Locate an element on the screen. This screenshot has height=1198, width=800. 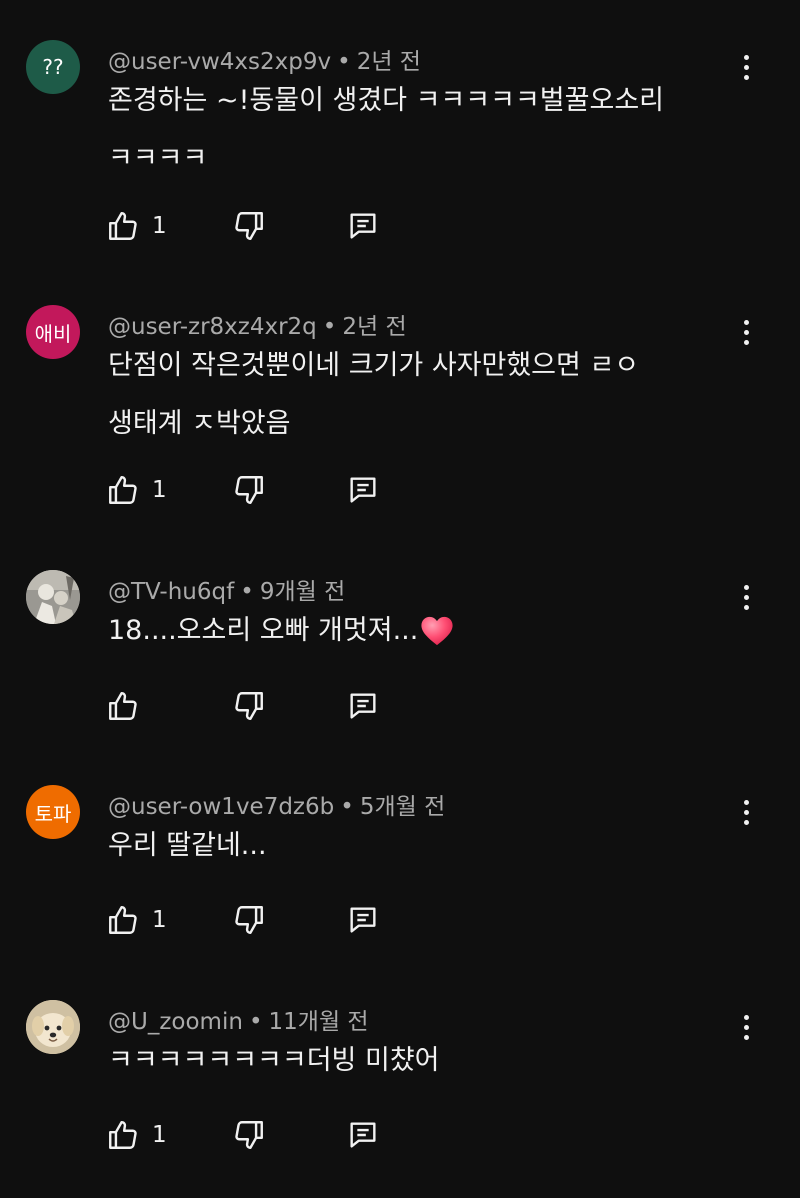
avatar-initials: 토파 is located at coordinates (53, 813).